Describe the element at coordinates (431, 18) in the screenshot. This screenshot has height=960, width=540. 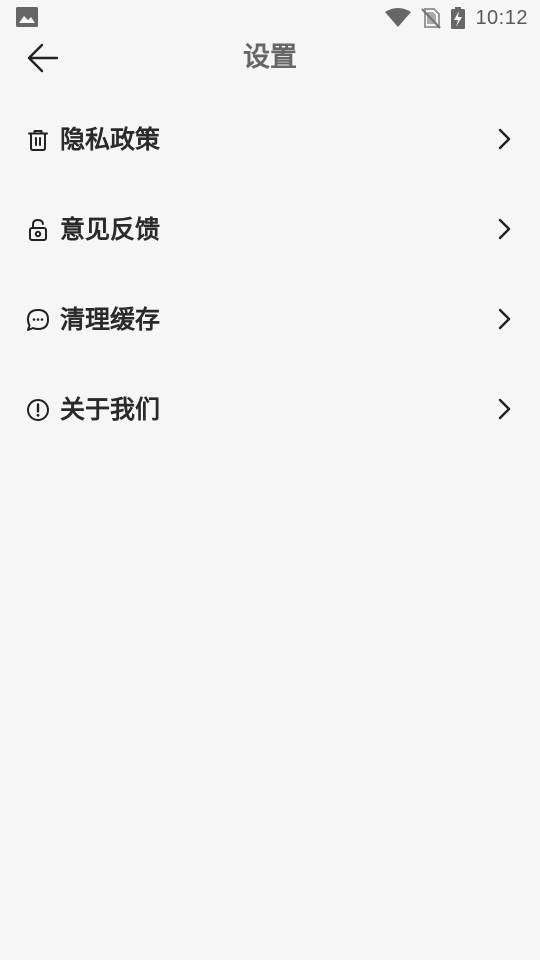
I see `no-sim-icon` at that location.